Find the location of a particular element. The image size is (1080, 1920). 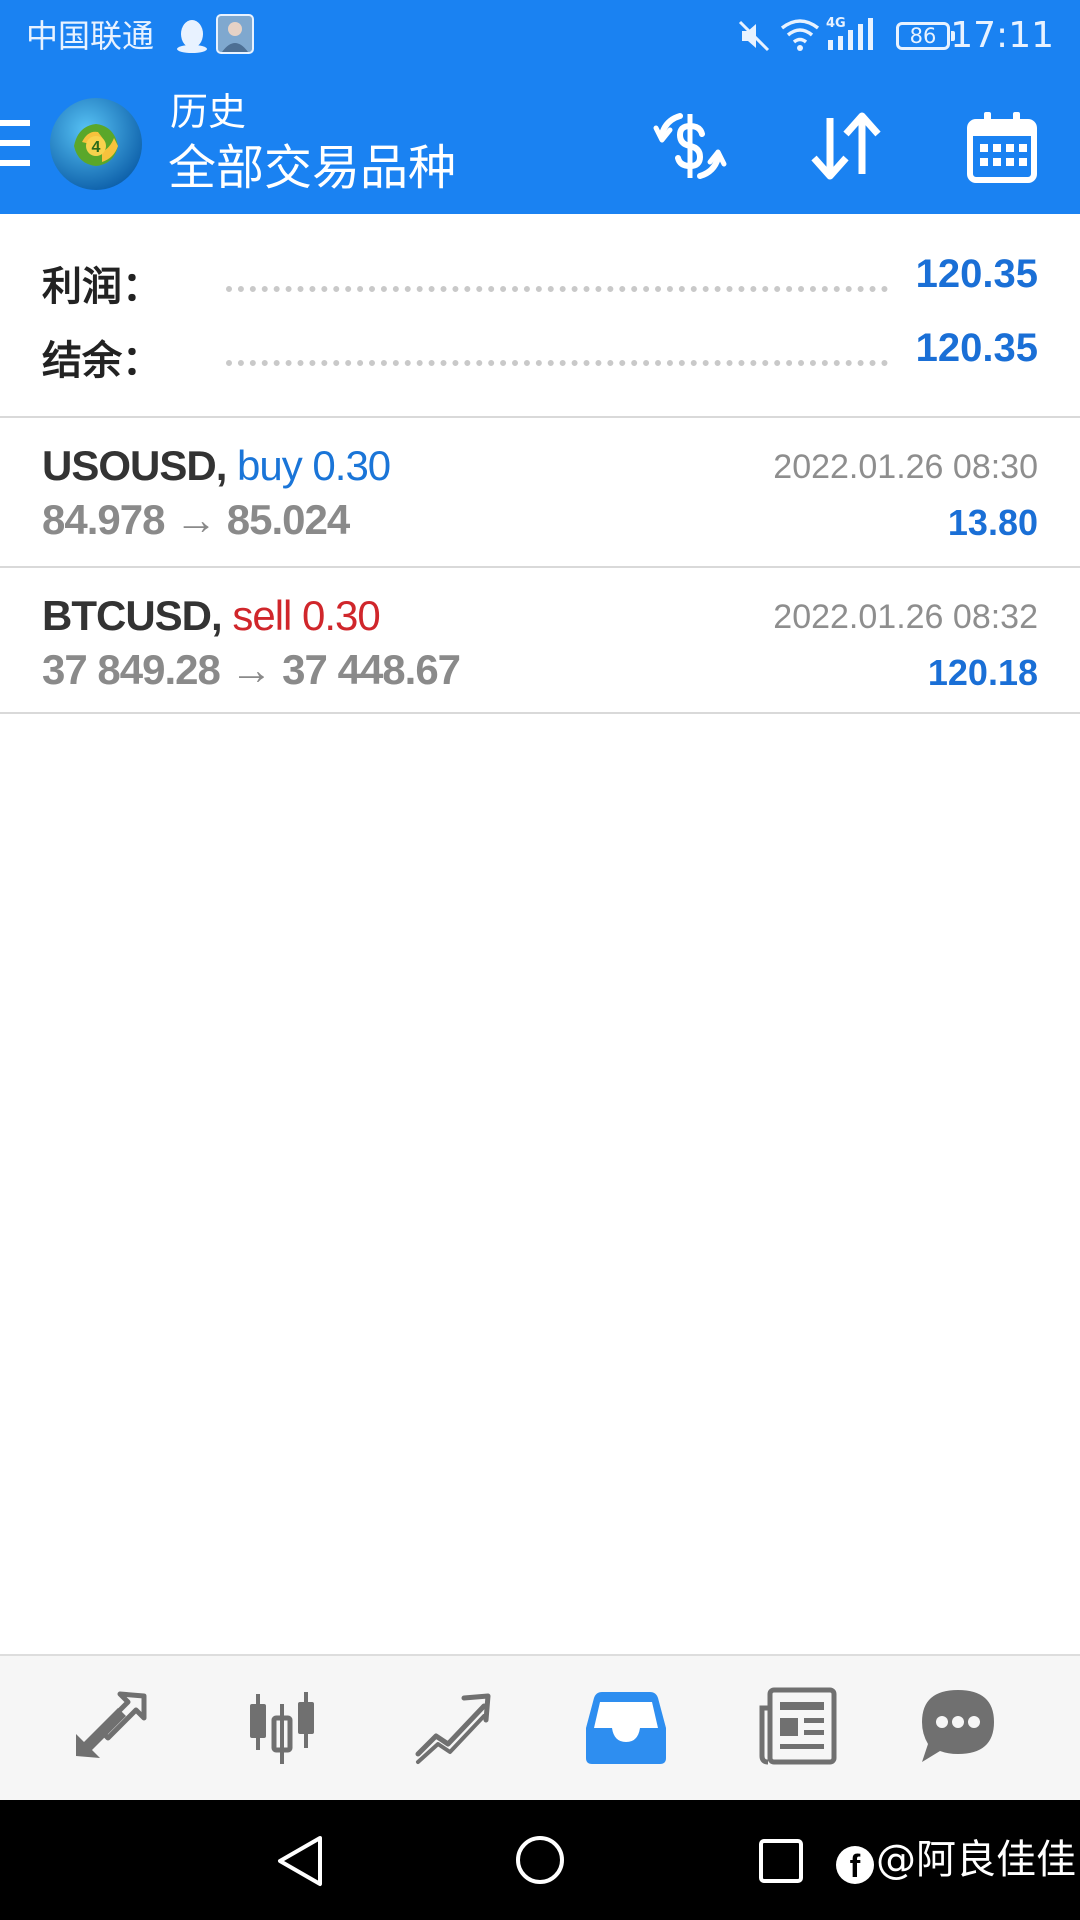

qq-penguin-icon is located at coordinates (192, 38).